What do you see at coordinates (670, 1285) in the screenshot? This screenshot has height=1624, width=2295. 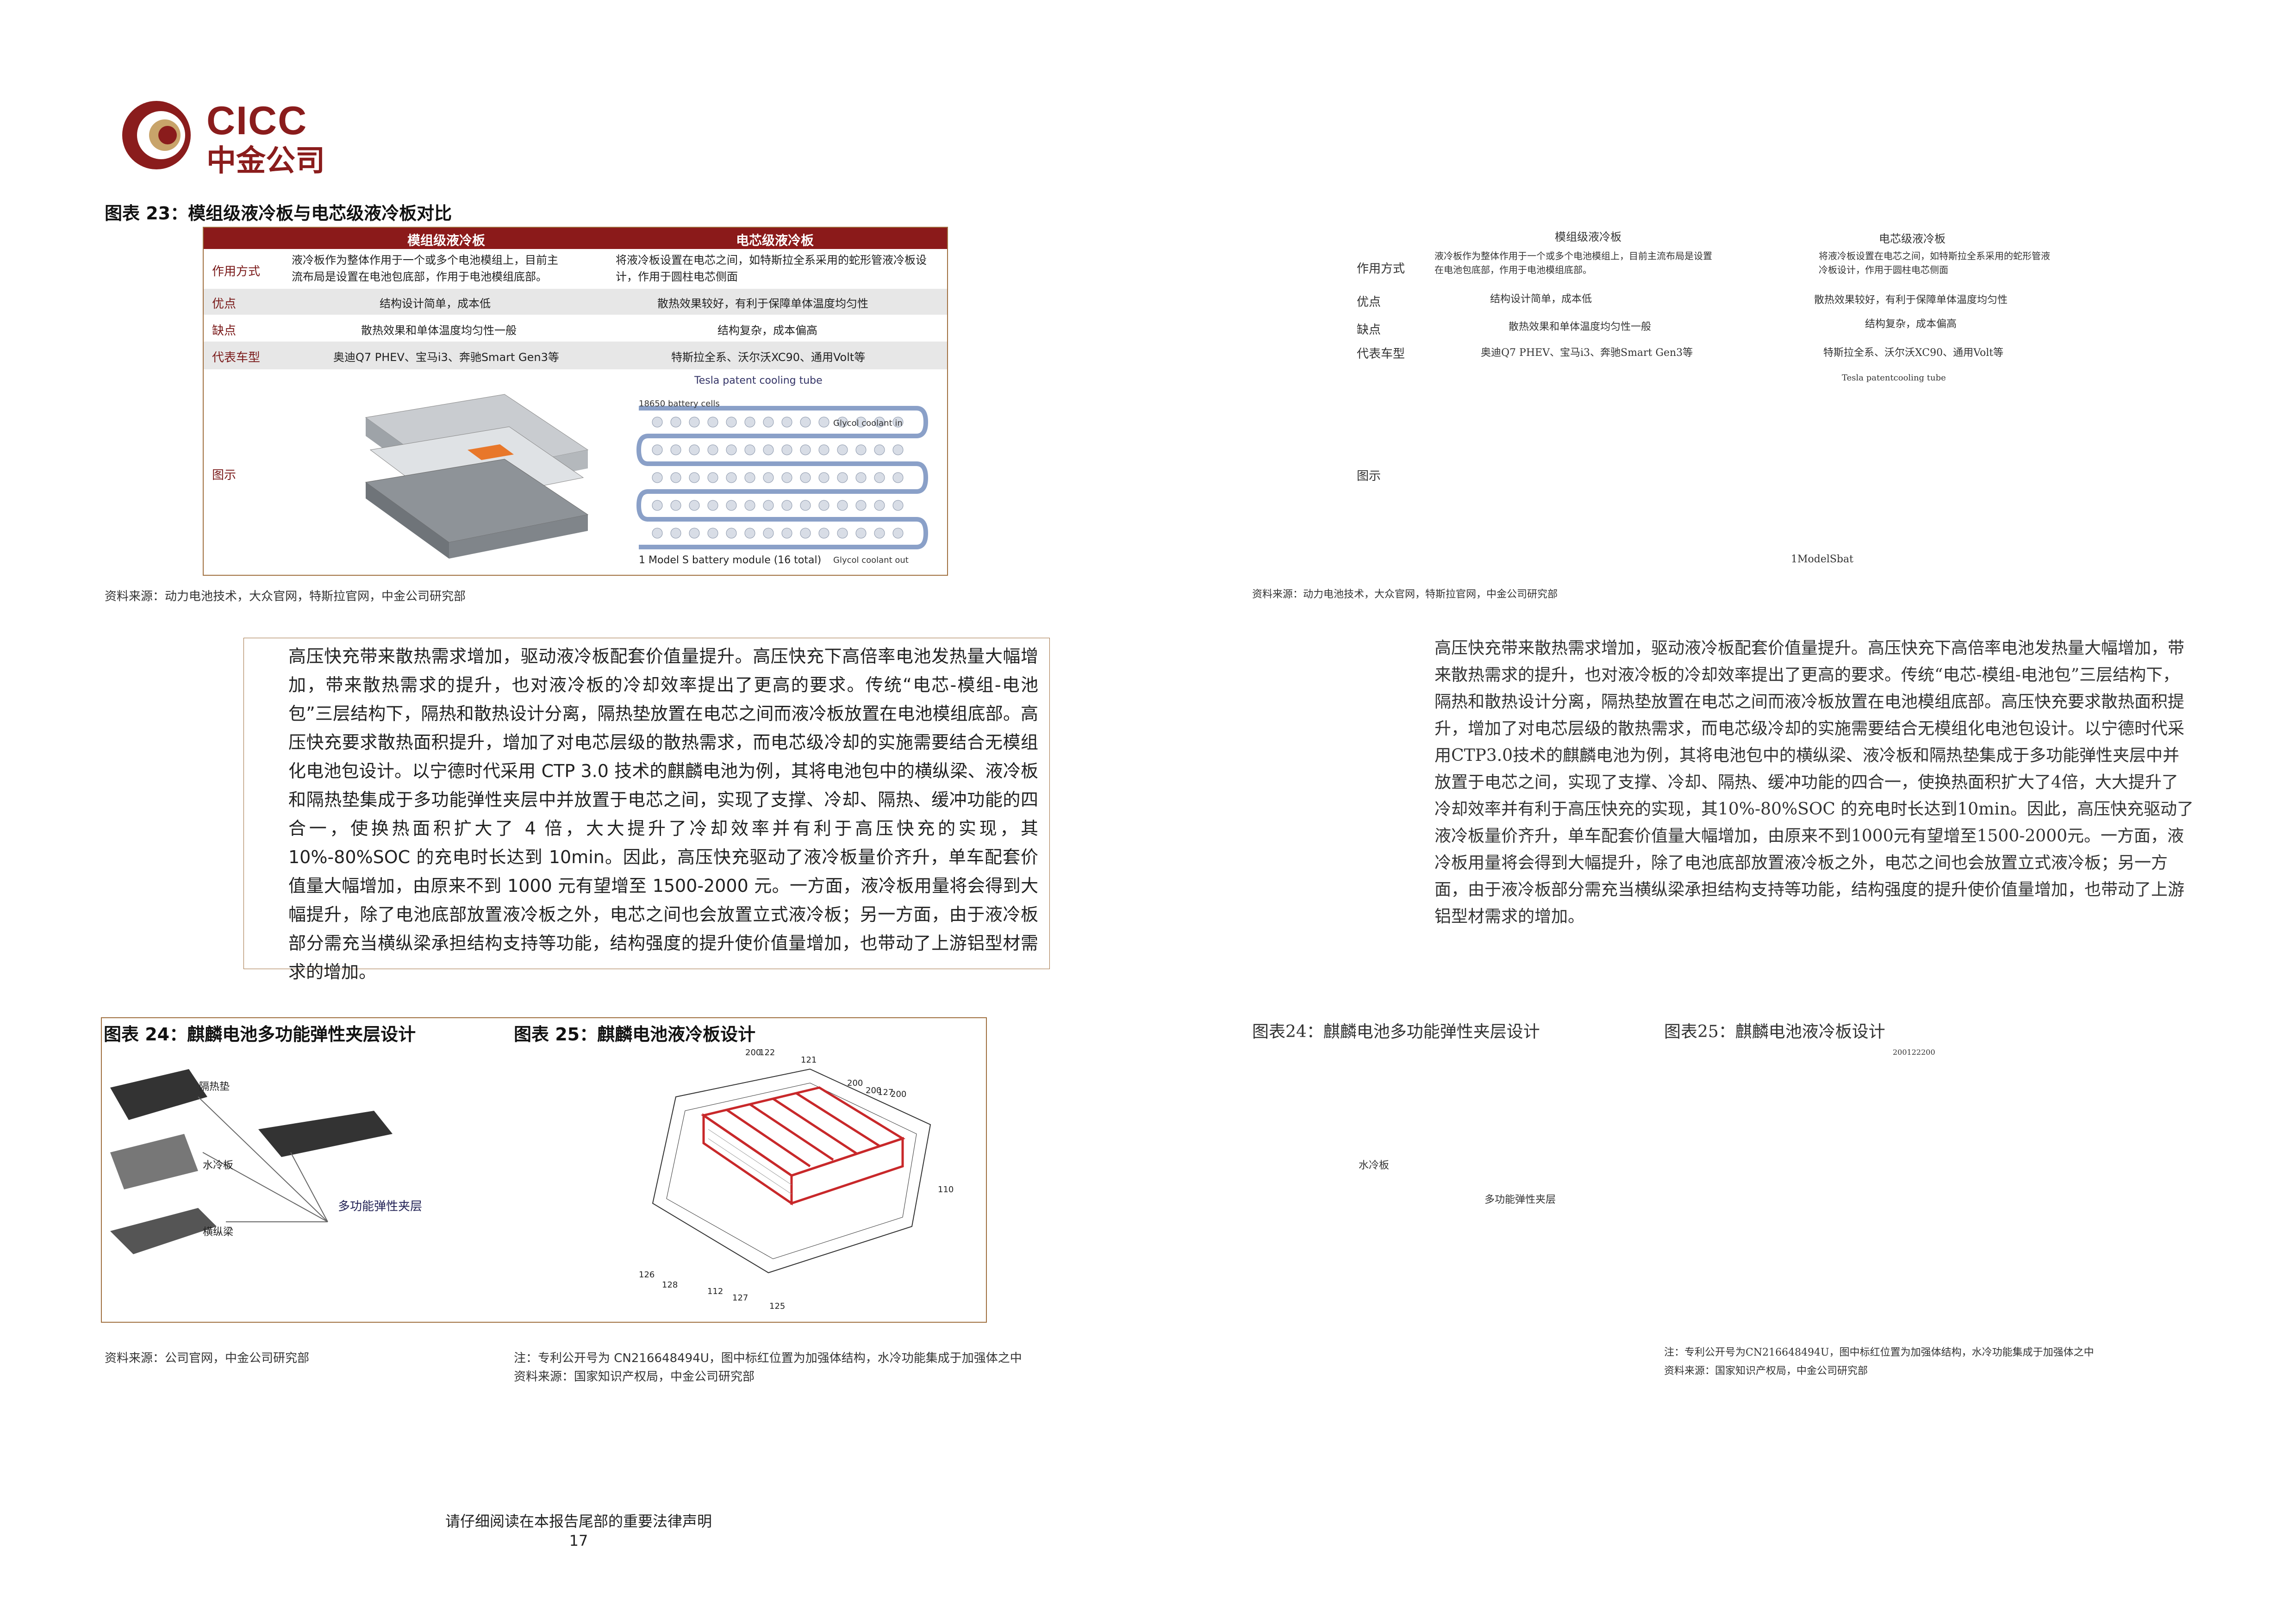 I see `part-num-128: 128` at bounding box center [670, 1285].